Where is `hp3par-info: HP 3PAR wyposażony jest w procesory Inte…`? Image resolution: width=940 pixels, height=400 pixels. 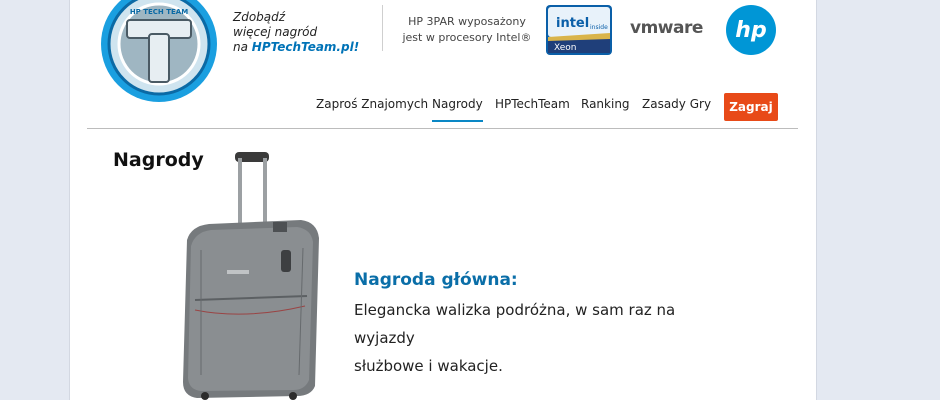 hp3par-info: HP 3PAR wyposażony jest w procesory Inte… is located at coordinates (467, 30).